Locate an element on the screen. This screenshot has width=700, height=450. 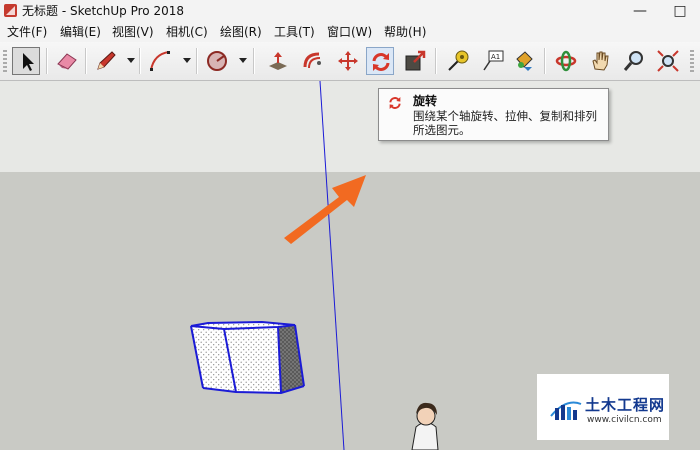
follow-me-tool-button is located at coordinates (313, 61).